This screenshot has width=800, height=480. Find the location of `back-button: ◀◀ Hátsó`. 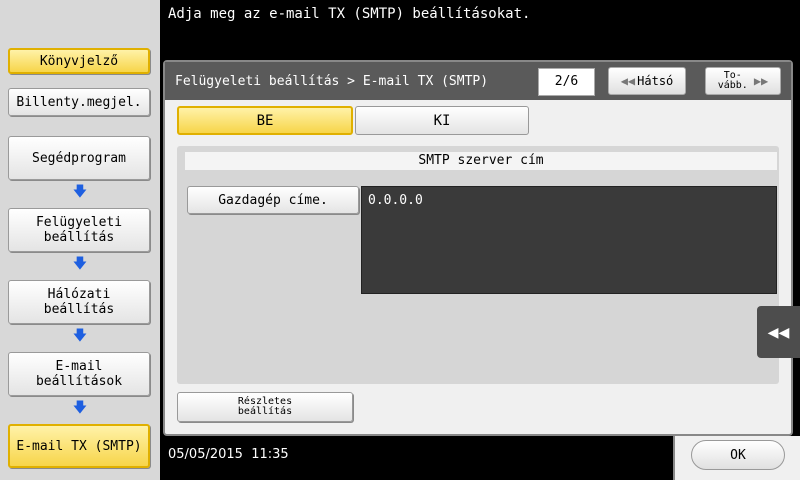

back-button: ◀◀ Hátsó is located at coordinates (647, 81).